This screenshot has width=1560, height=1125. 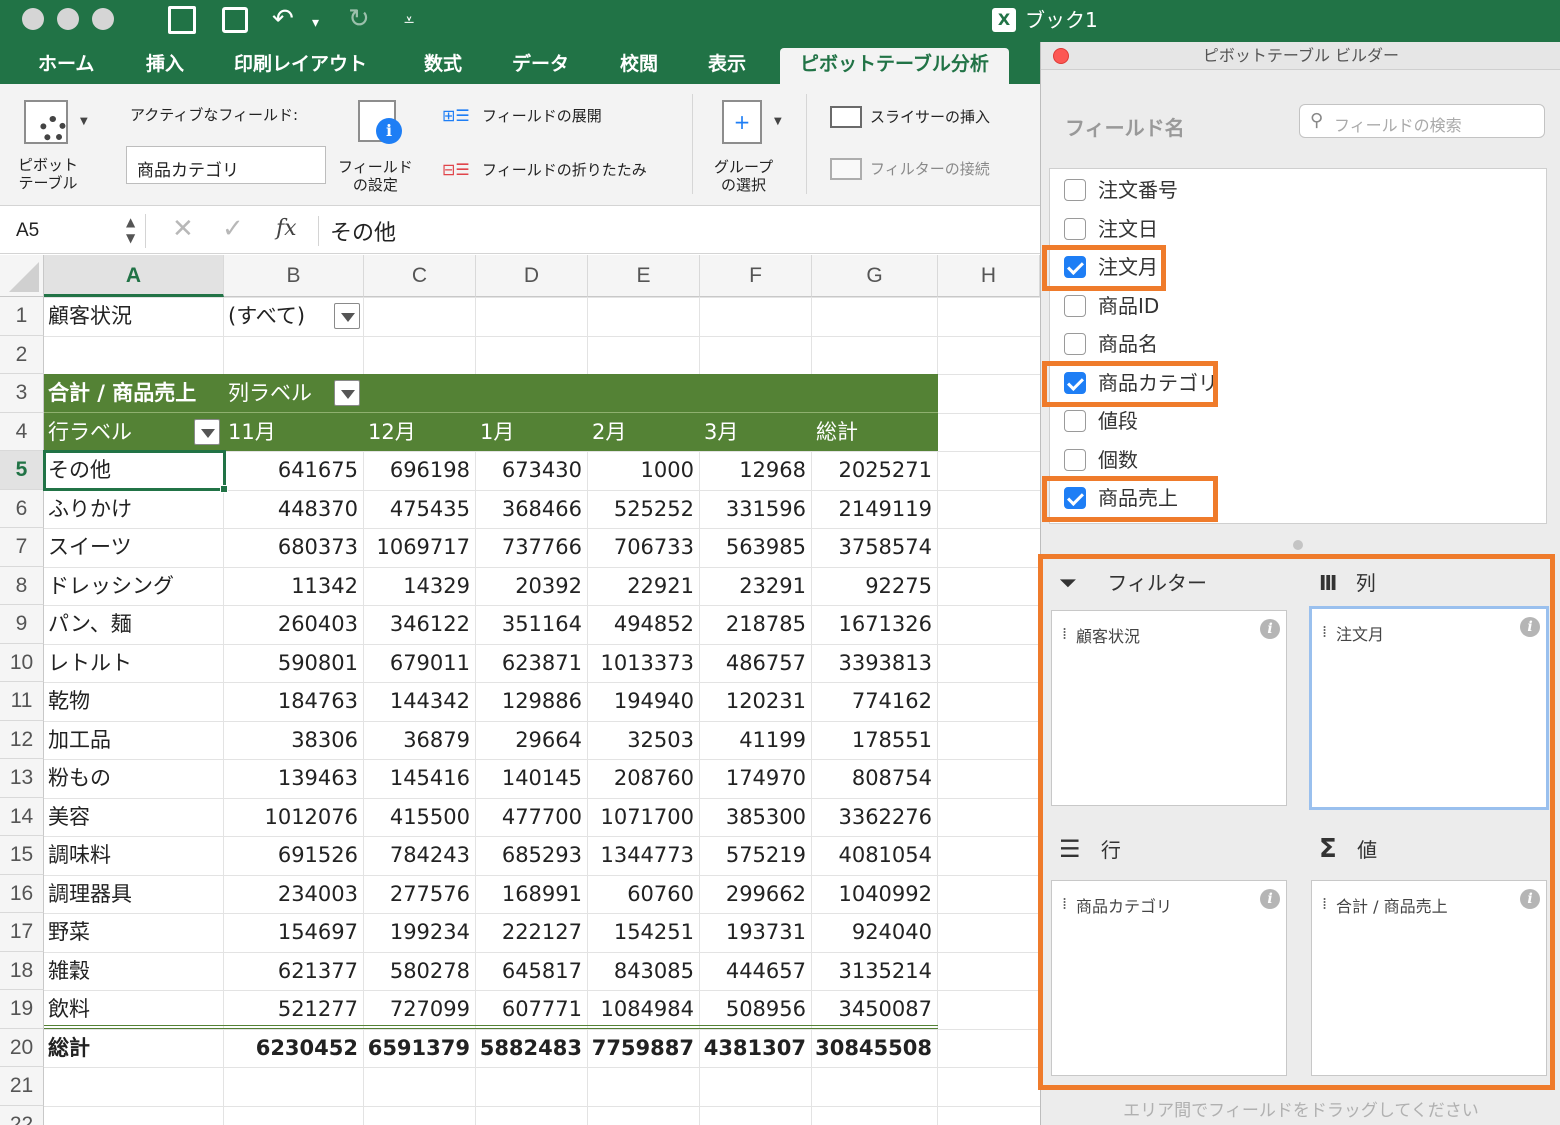 What do you see at coordinates (294, 971) in the screenshot?
I see `value-cell: 621377` at bounding box center [294, 971].